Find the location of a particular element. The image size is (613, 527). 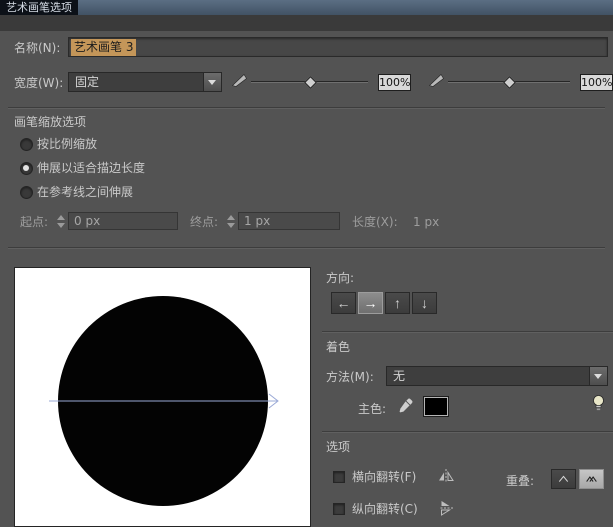

overlap-none-icon is located at coordinates (563, 478).